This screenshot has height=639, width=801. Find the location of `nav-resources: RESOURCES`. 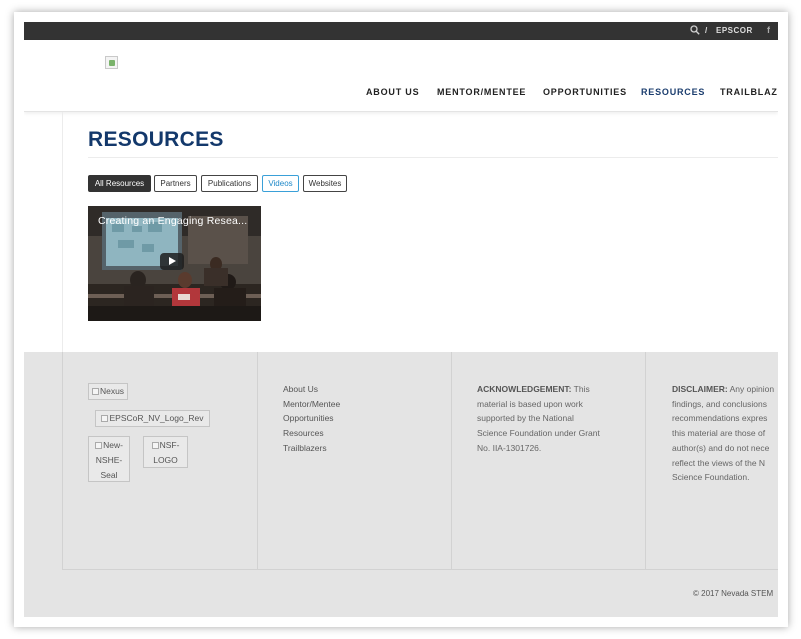

nav-resources: RESOURCES is located at coordinates (673, 92).